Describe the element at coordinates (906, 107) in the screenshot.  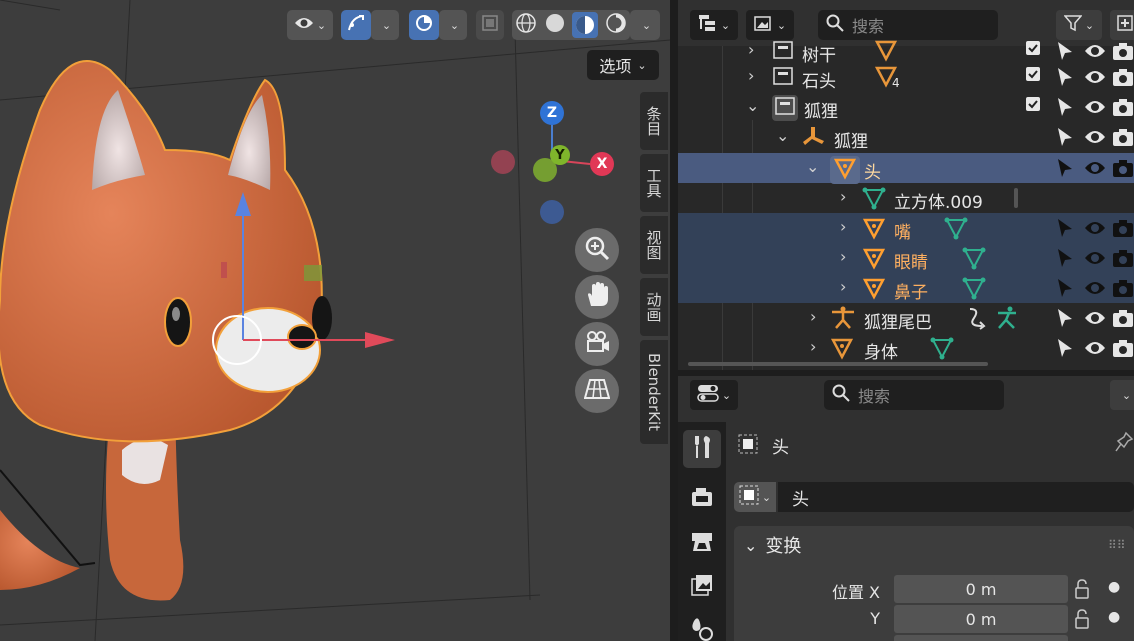
I see `outliner-row-collection: ⌄ 狐狸` at that location.